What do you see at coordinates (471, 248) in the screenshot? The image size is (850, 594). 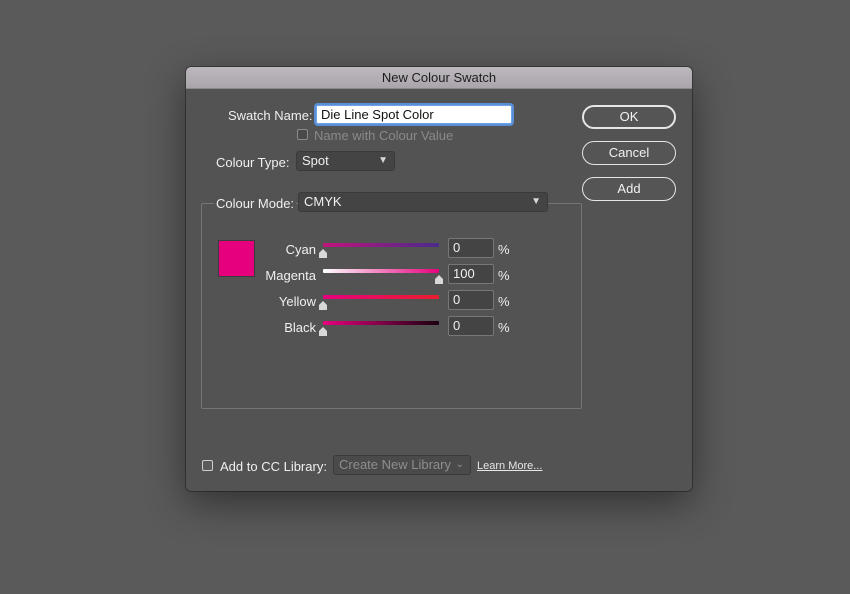 I see `cyan-value-field: 0` at bounding box center [471, 248].